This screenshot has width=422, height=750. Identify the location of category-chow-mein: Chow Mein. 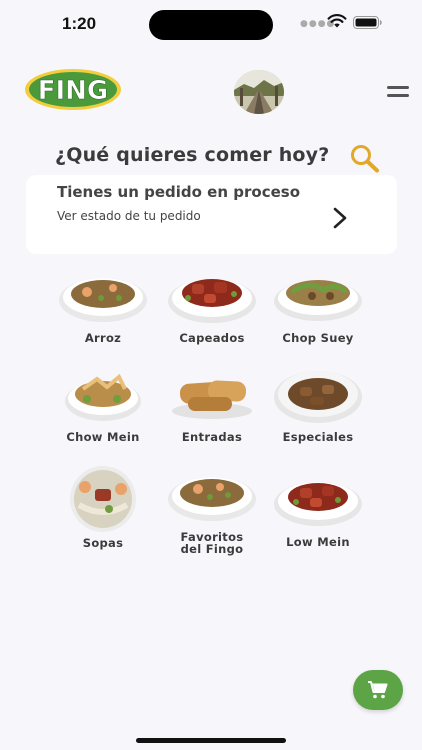
(103, 405).